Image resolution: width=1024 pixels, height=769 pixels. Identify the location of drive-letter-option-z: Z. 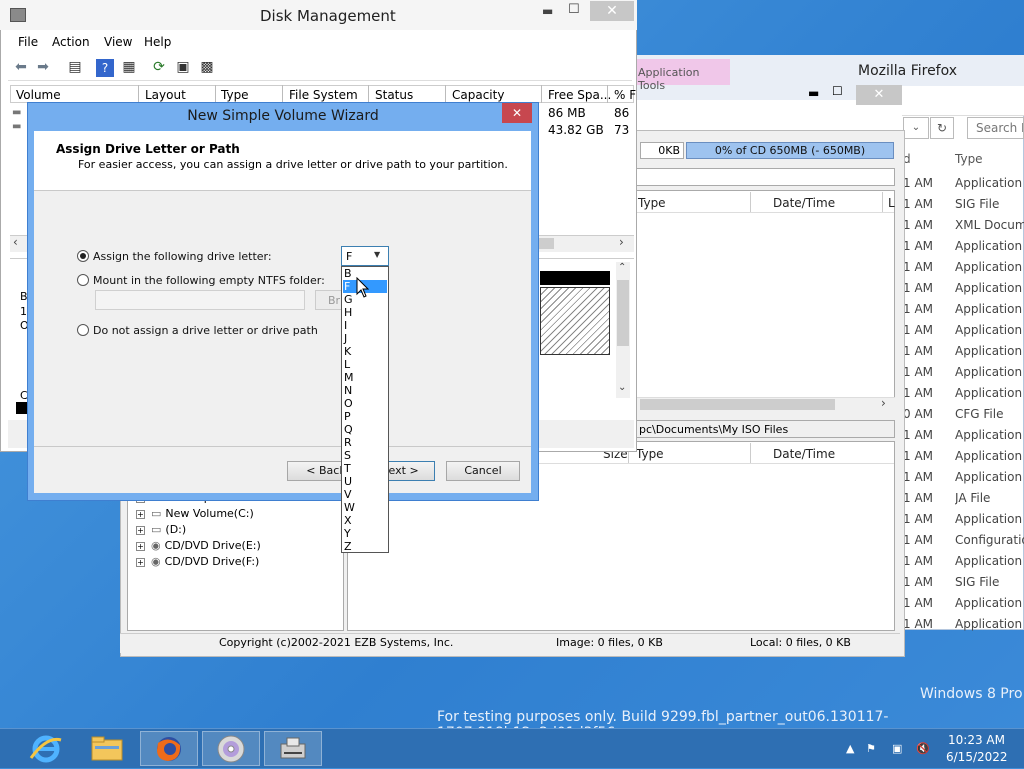
(365, 546).